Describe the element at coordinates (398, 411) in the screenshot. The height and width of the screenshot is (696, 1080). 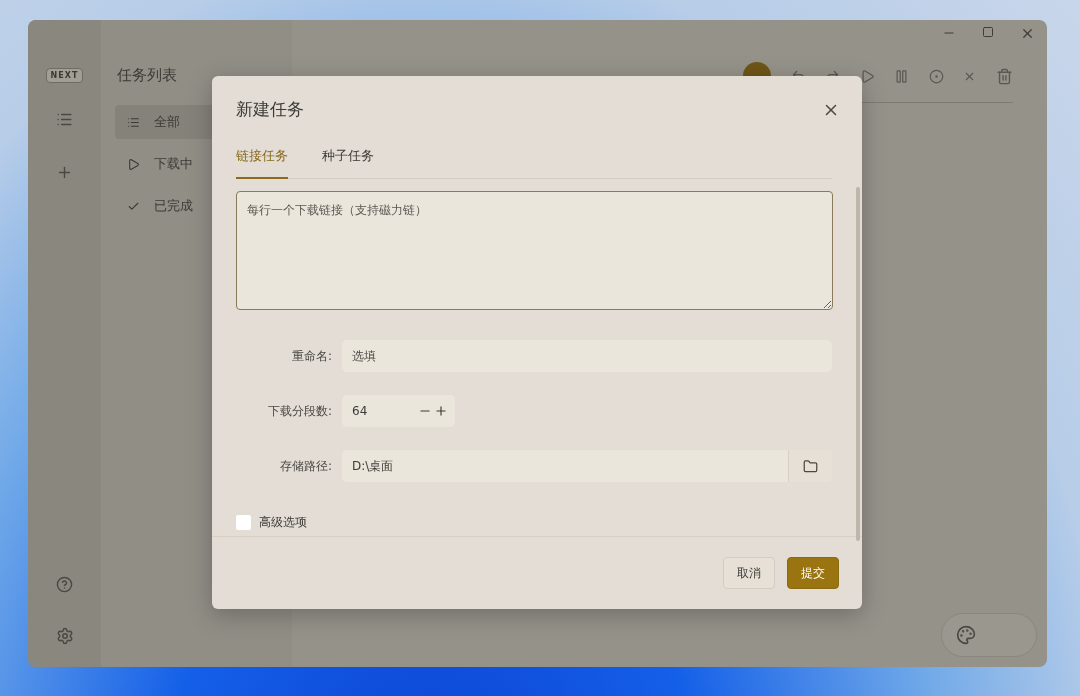
I see `segments-stepper: 64` at that location.